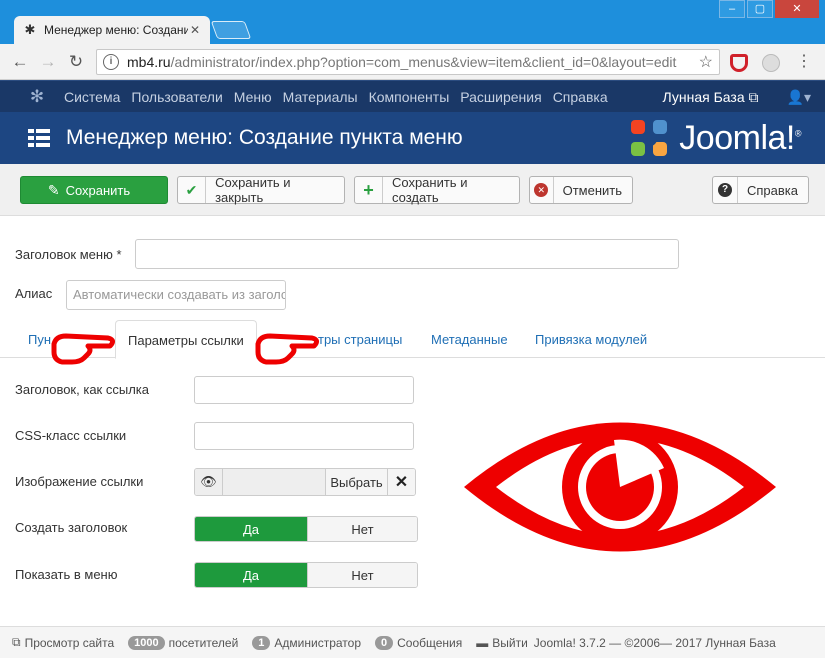 The height and width of the screenshot is (658, 825). What do you see at coordinates (274, 482) in the screenshot?
I see `image-value` at bounding box center [274, 482].